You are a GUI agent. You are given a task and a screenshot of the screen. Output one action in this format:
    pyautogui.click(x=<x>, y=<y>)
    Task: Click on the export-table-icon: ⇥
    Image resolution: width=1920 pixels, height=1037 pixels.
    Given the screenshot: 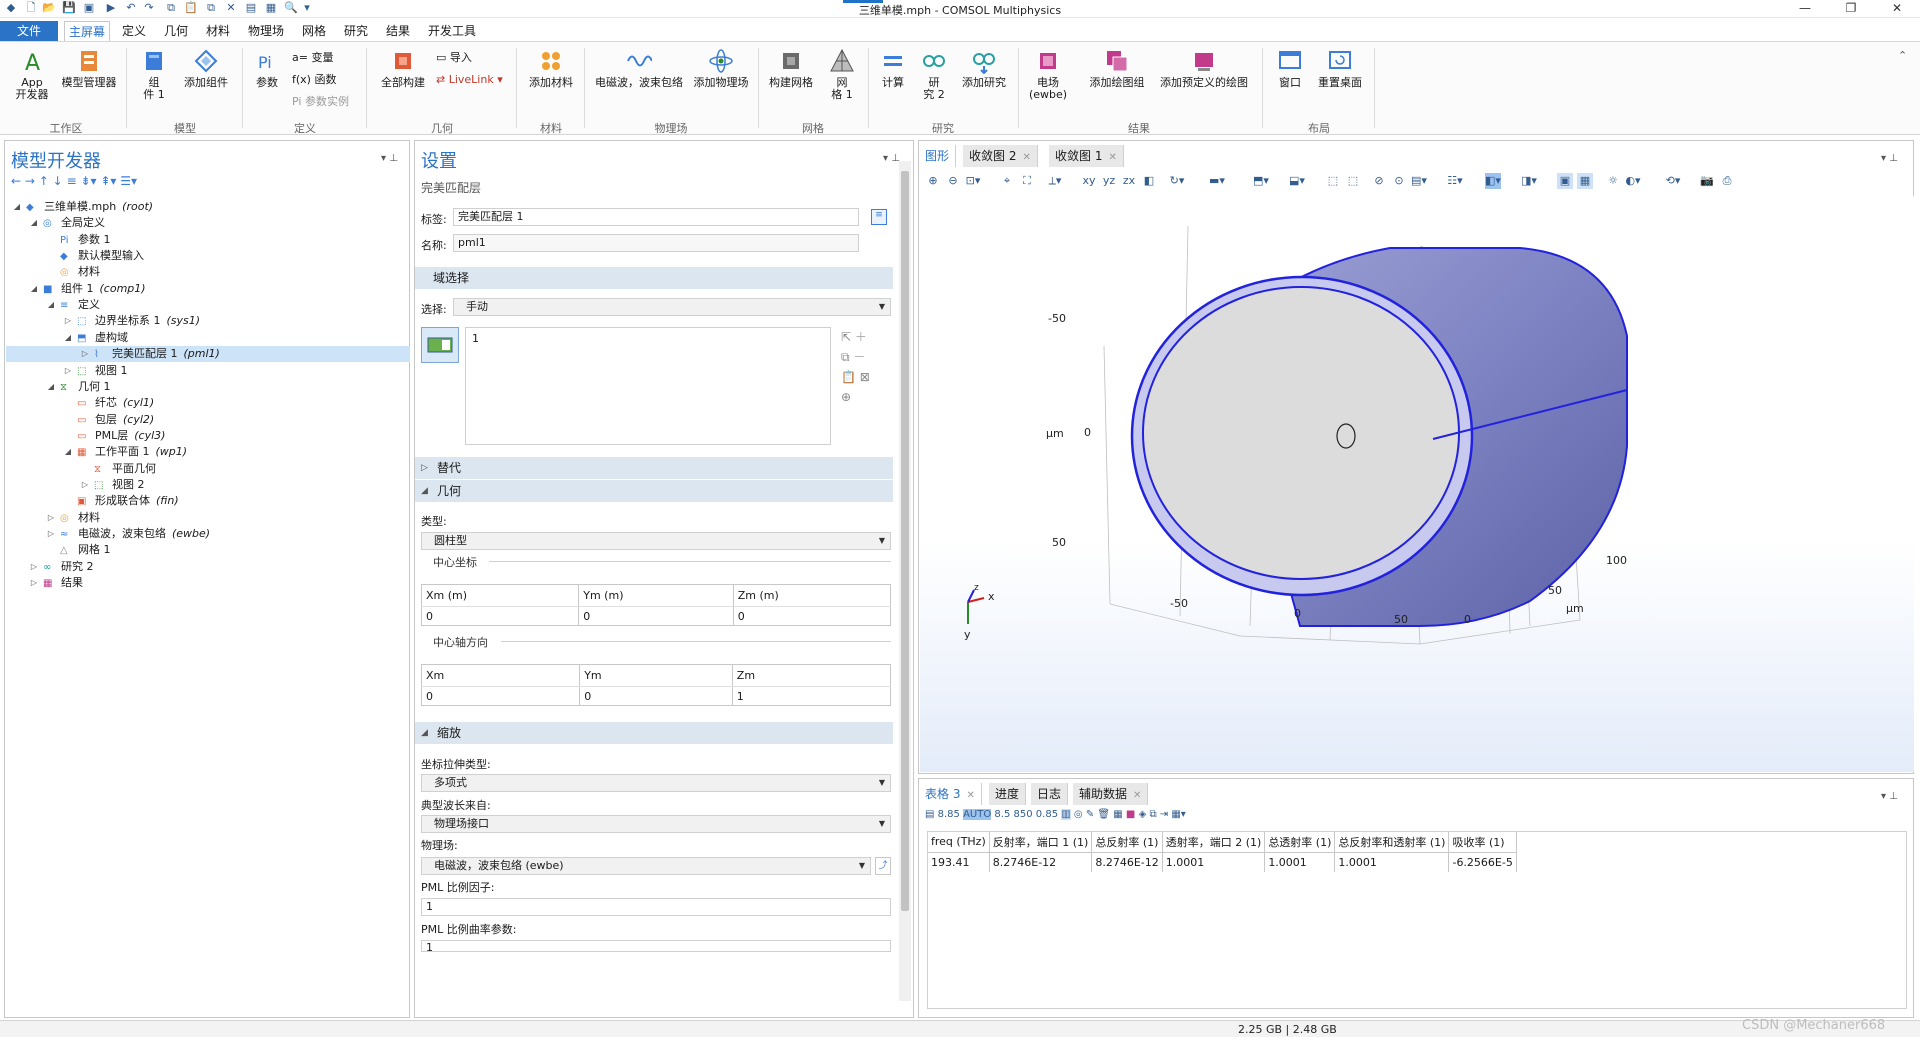 What is the action you would take?
    pyautogui.click(x=1164, y=814)
    